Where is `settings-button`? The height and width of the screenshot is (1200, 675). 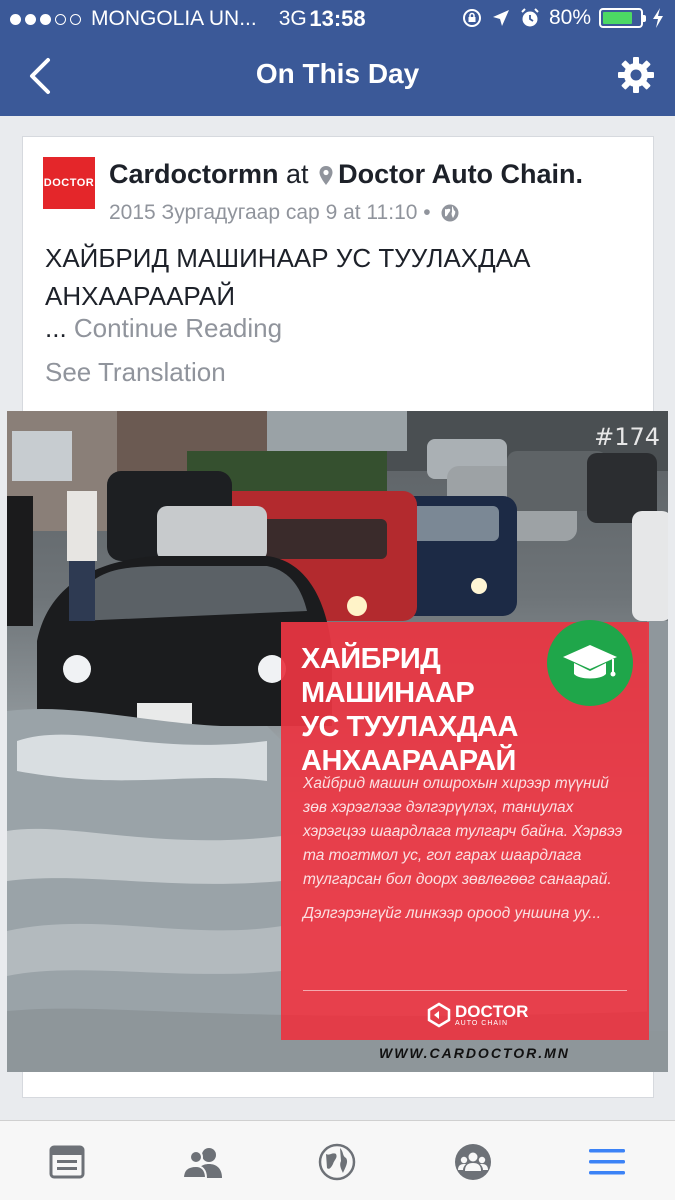 settings-button is located at coordinates (636, 76).